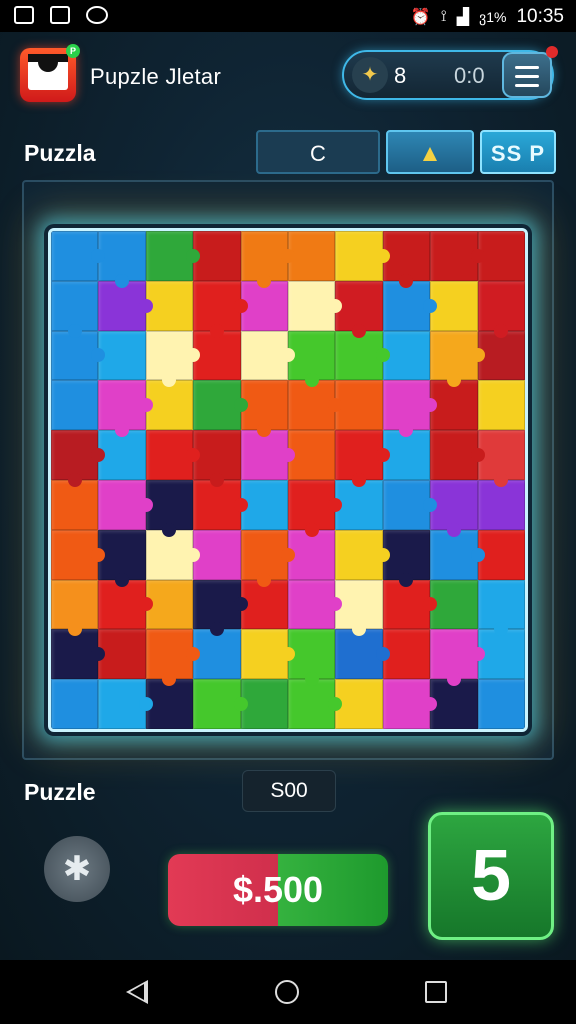  Describe the element at coordinates (436, 992) in the screenshot. I see `recent-apps-icon` at that location.